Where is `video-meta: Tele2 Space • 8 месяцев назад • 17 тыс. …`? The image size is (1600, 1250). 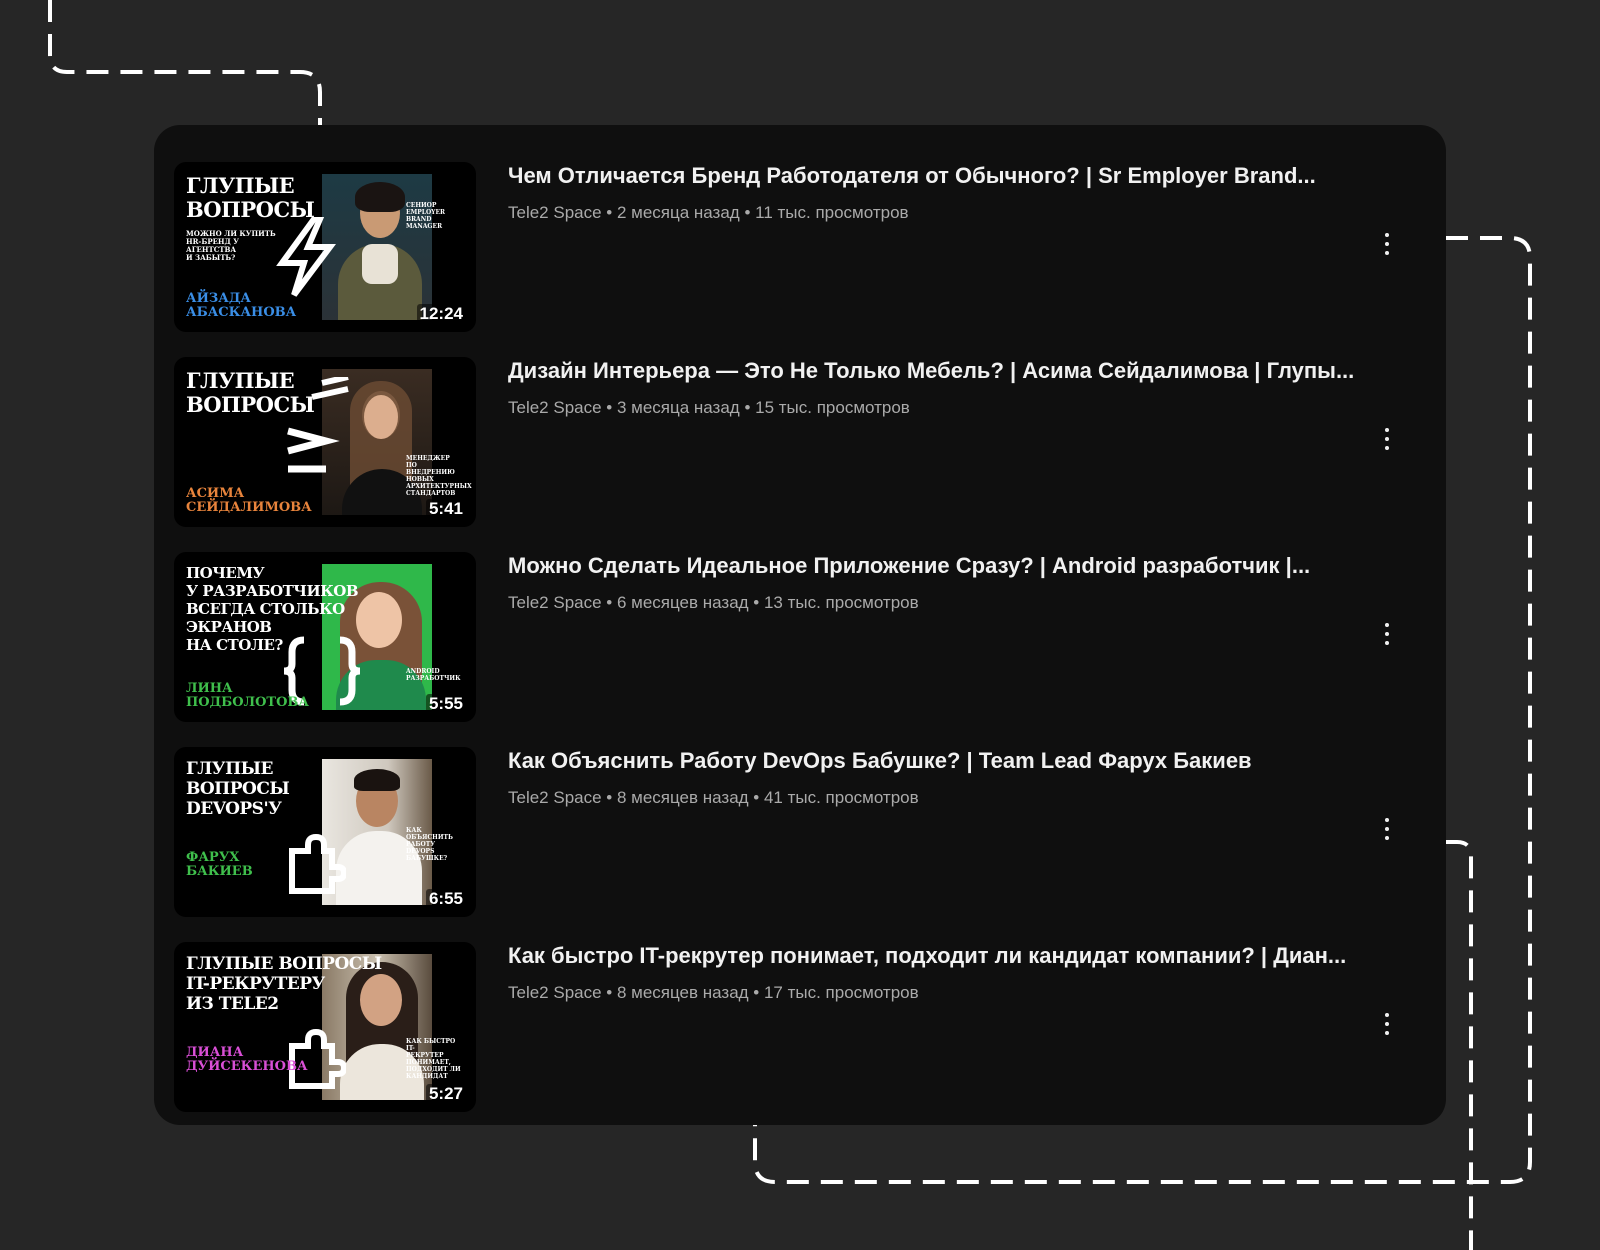
video-meta: Tele2 Space • 8 месяцев назад • 17 тыс. … is located at coordinates (713, 992).